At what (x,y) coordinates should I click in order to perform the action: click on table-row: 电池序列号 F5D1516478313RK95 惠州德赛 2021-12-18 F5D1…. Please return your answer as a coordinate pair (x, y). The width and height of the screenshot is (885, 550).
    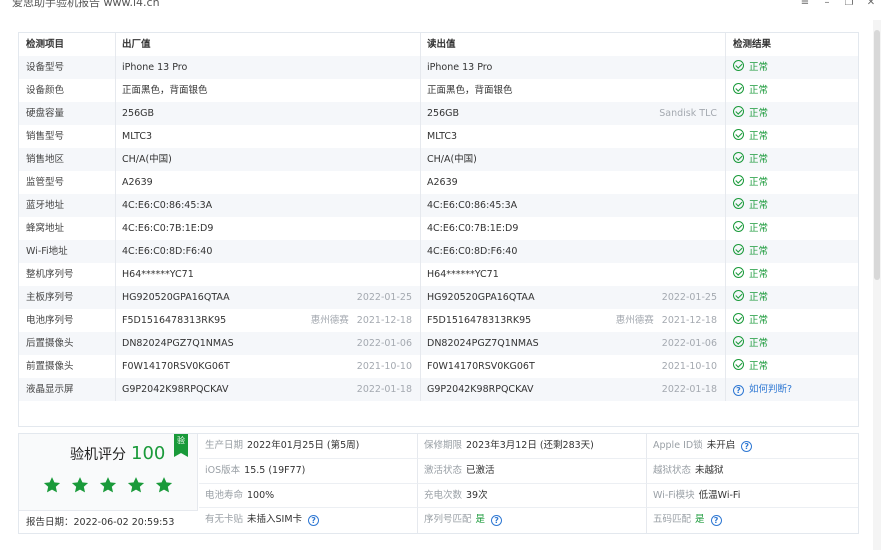
    Looking at the image, I should click on (438, 320).